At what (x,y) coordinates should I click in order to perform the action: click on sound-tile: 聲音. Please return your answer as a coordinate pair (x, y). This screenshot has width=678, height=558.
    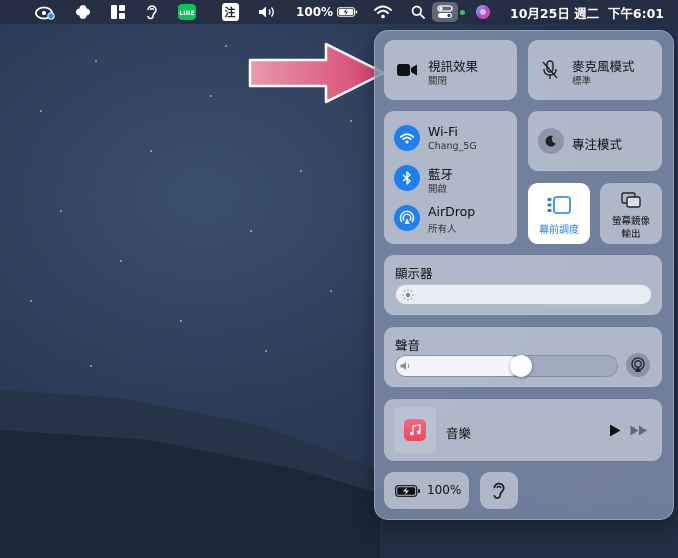
    Looking at the image, I should click on (523, 357).